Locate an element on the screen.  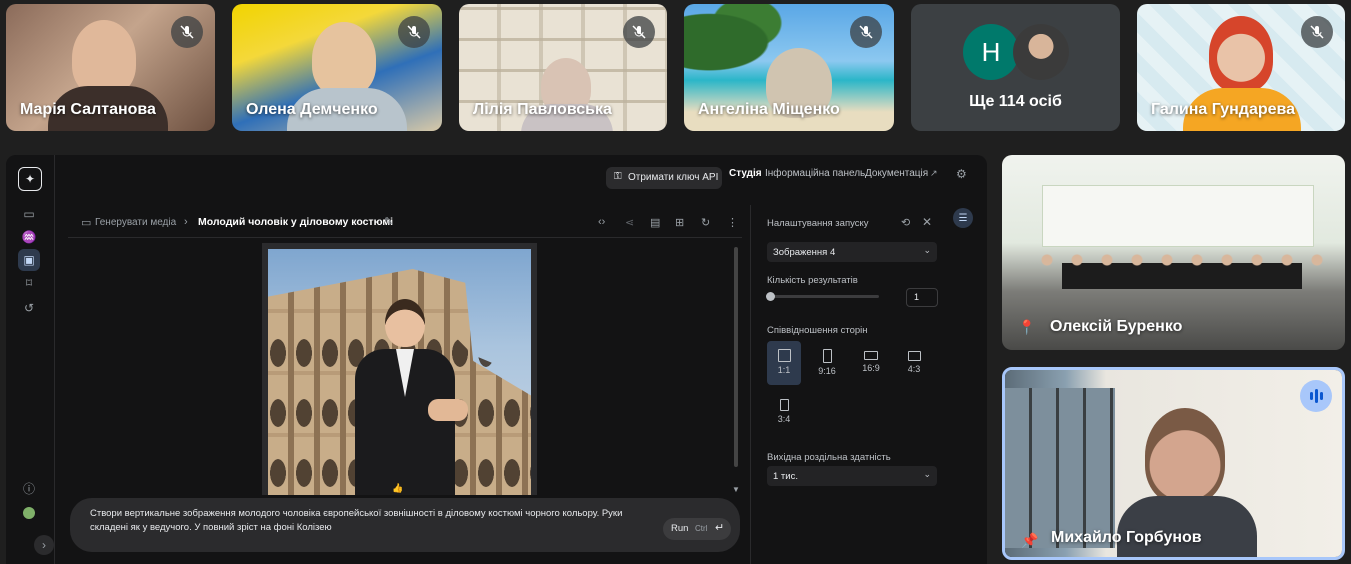
participant-name: Олексій Буренко is located at coordinates (1116, 326).